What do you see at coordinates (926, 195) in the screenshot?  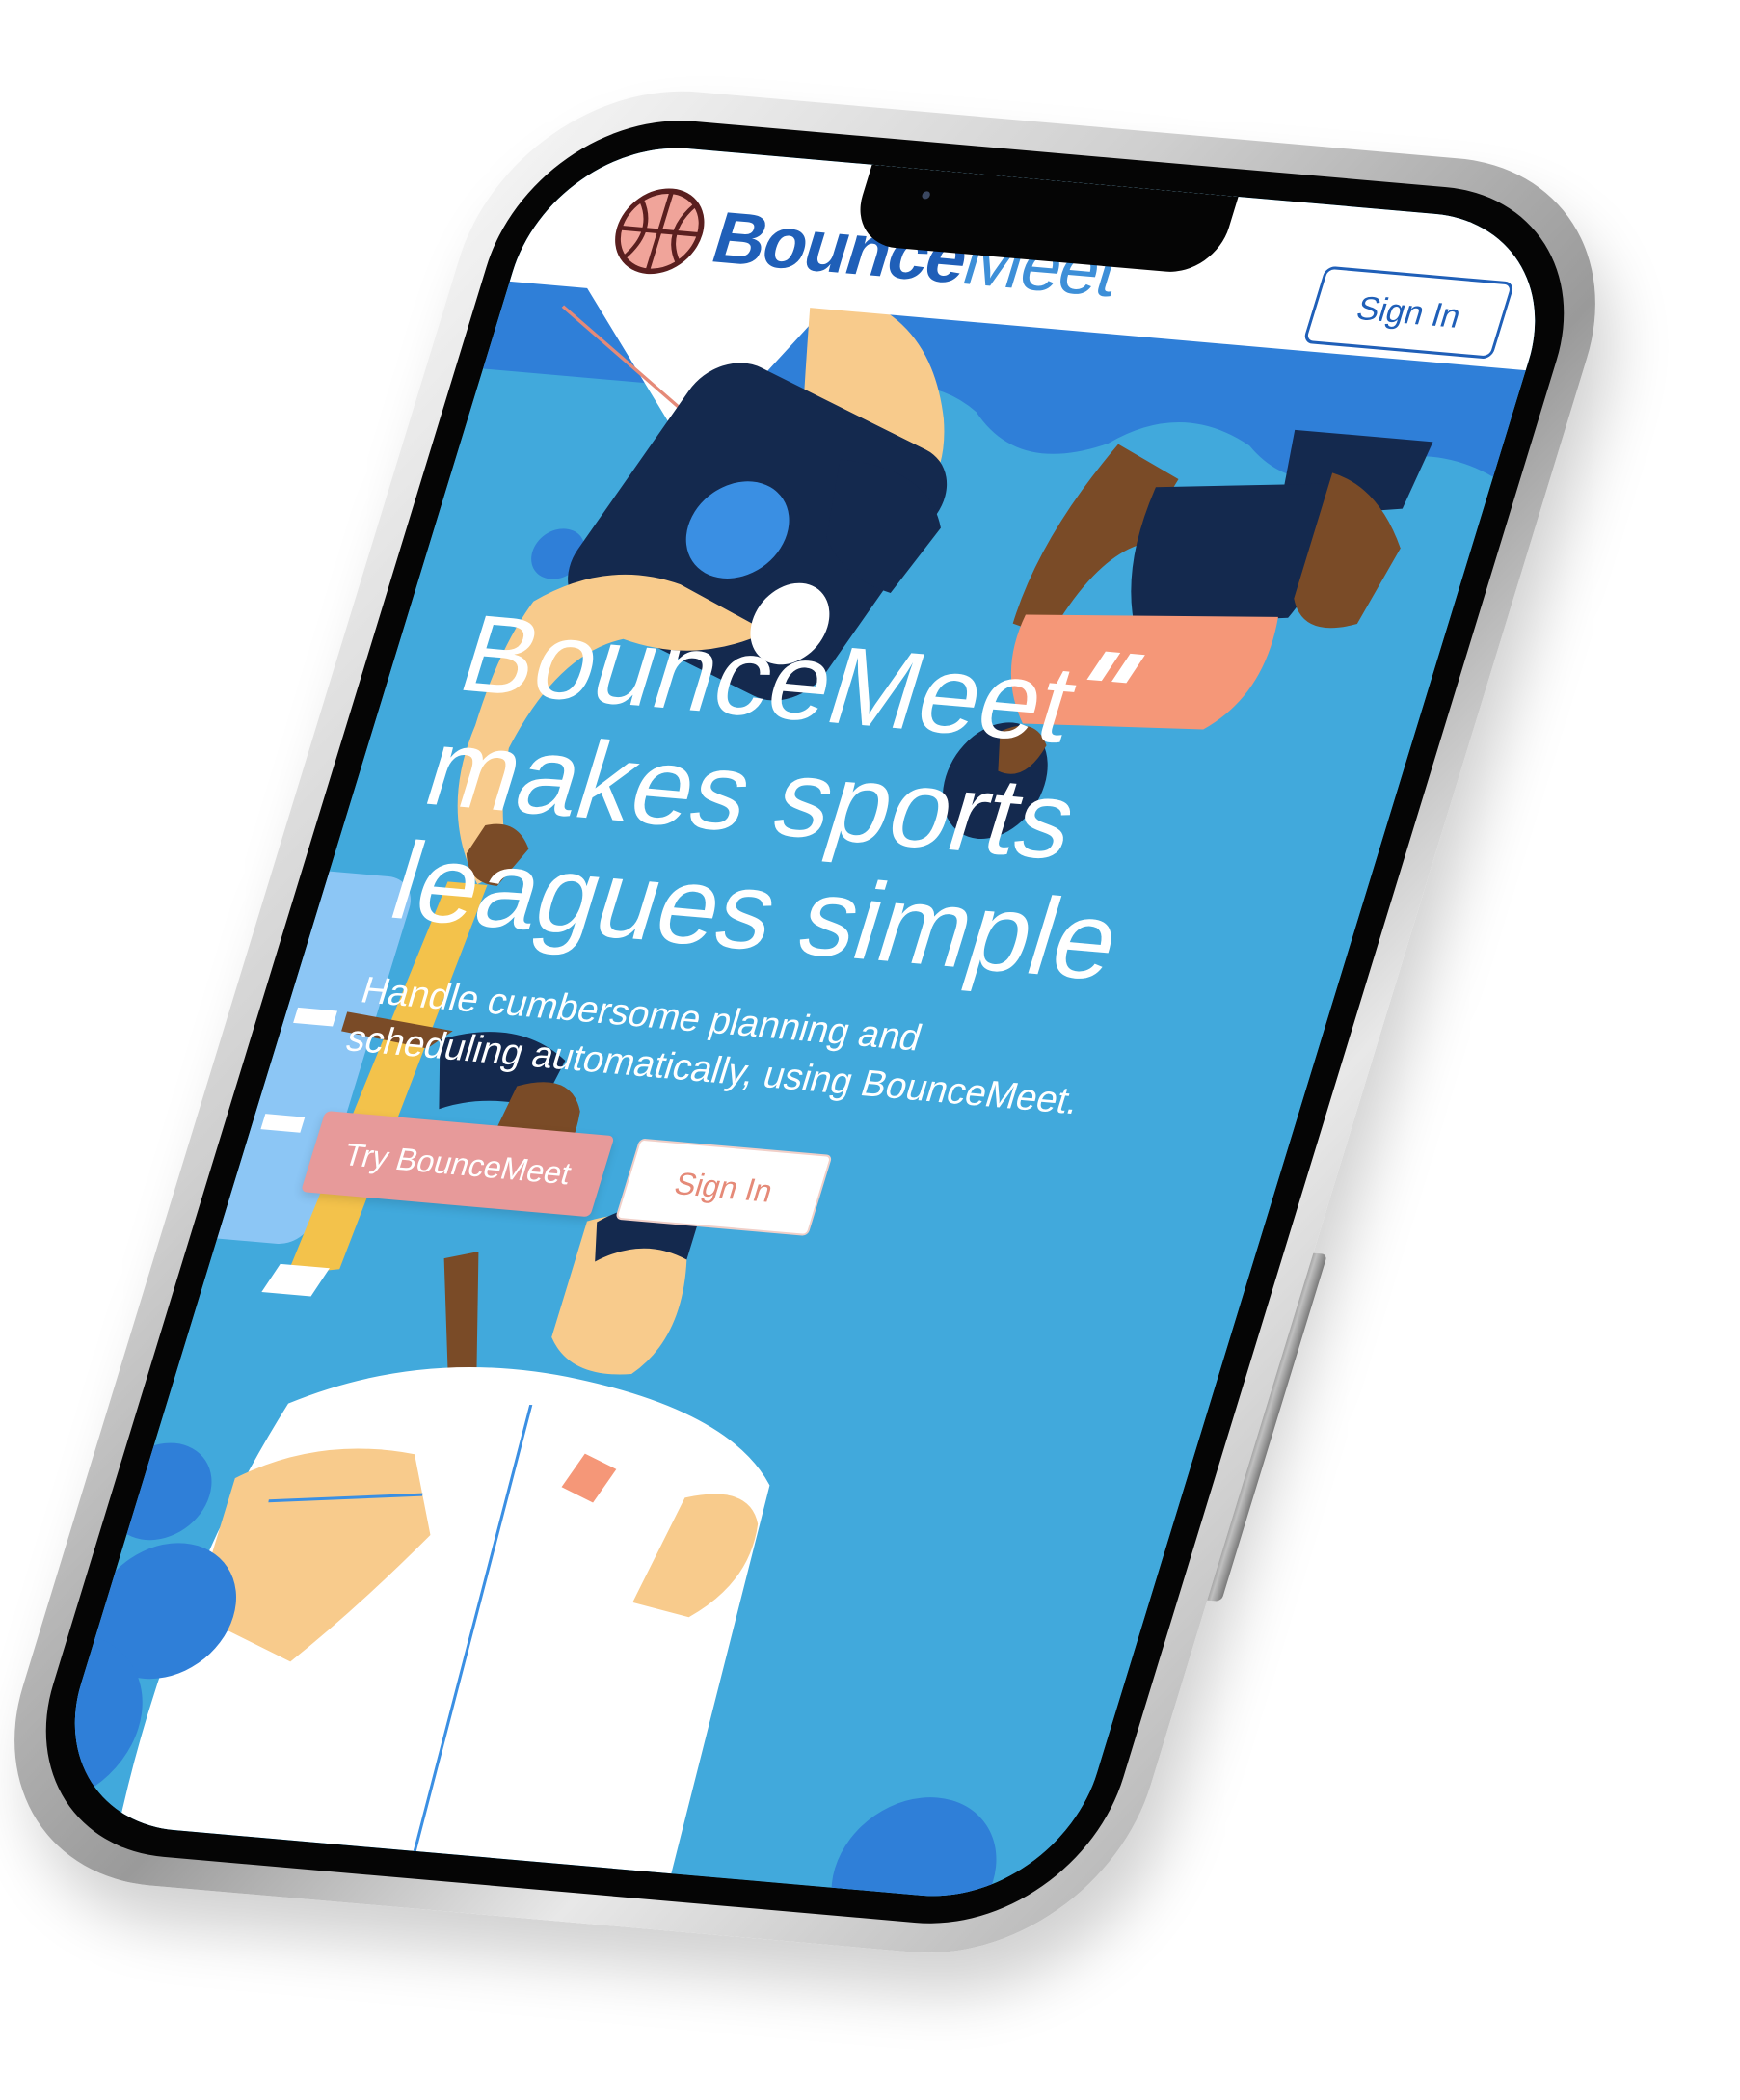 I see `front-camera-icon` at bounding box center [926, 195].